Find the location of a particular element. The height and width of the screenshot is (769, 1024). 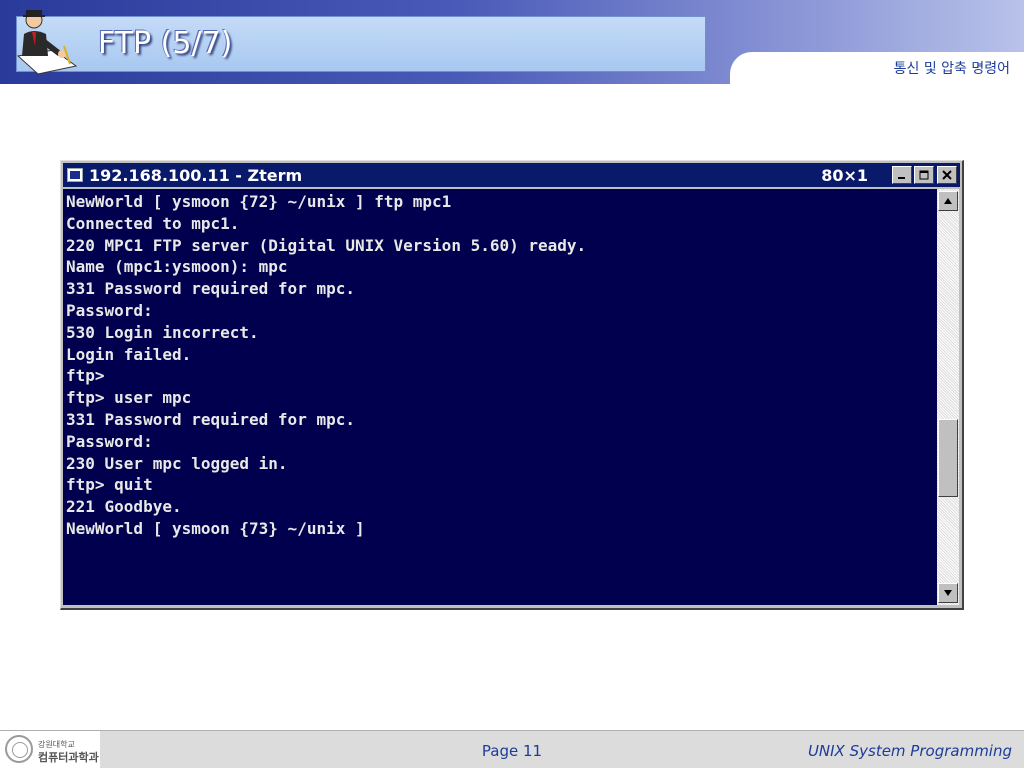

terminal-window-title: 192.168.100.11 - Zterm is located at coordinates (196, 175).